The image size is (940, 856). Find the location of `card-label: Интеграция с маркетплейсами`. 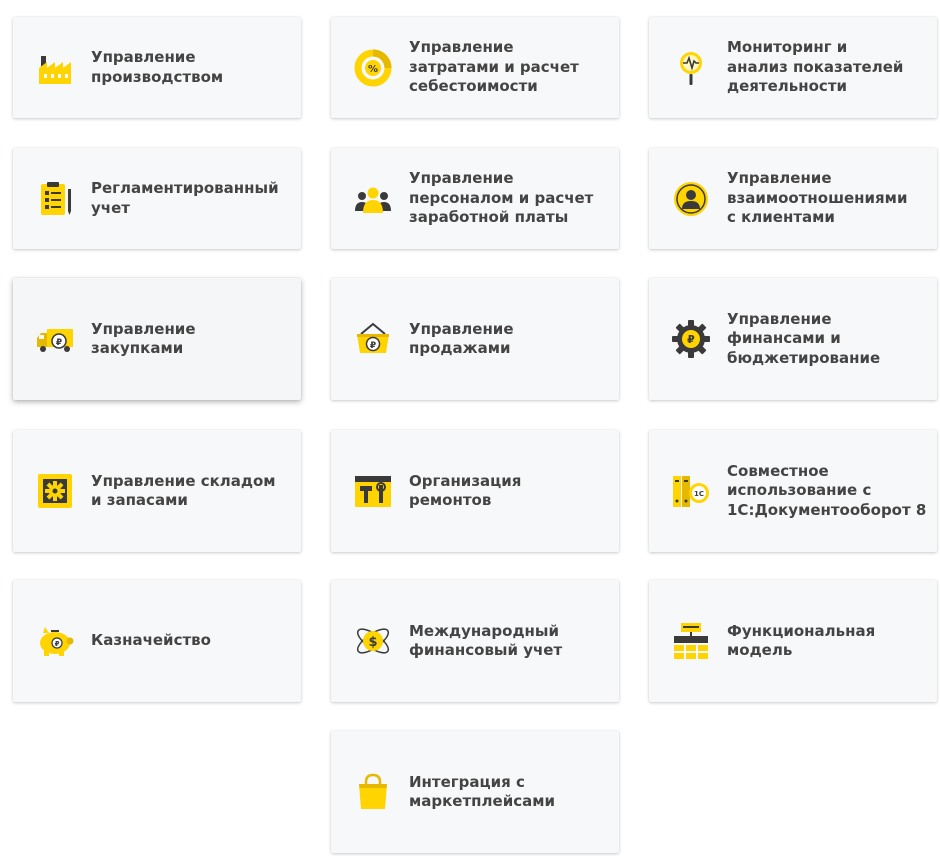

card-label: Интеграция с маркетплейсами is located at coordinates (482, 791).